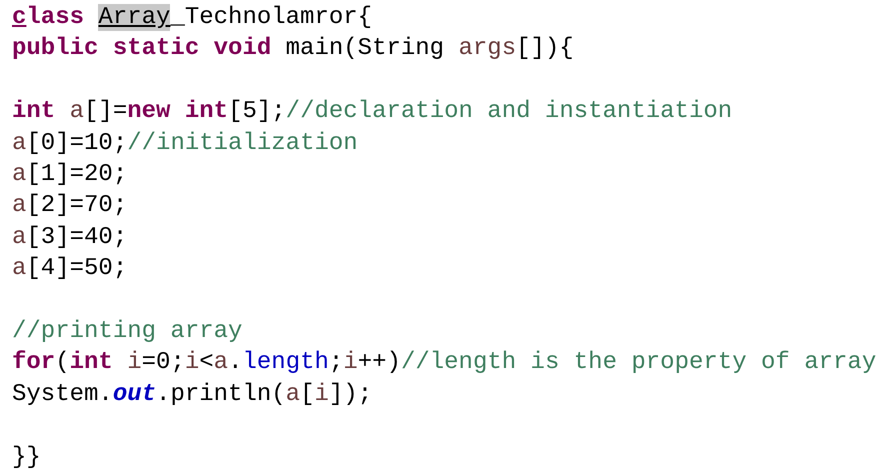 This screenshot has width=891, height=470. I want to click on code-line: a[2]=70;, so click(70, 206).